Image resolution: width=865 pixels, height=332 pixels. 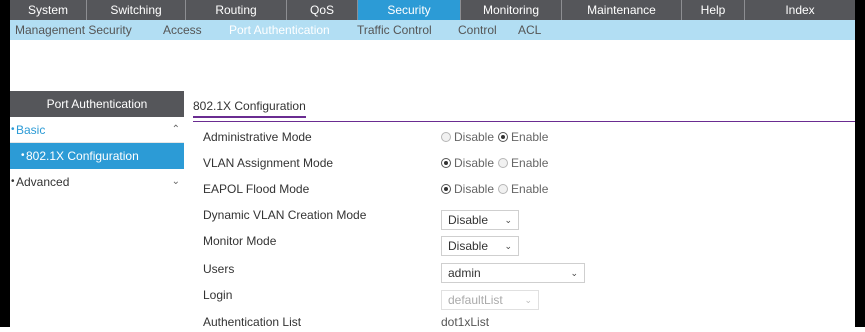 What do you see at coordinates (446, 162) in the screenshot?
I see `vlan-assignment-disable-radio` at bounding box center [446, 162].